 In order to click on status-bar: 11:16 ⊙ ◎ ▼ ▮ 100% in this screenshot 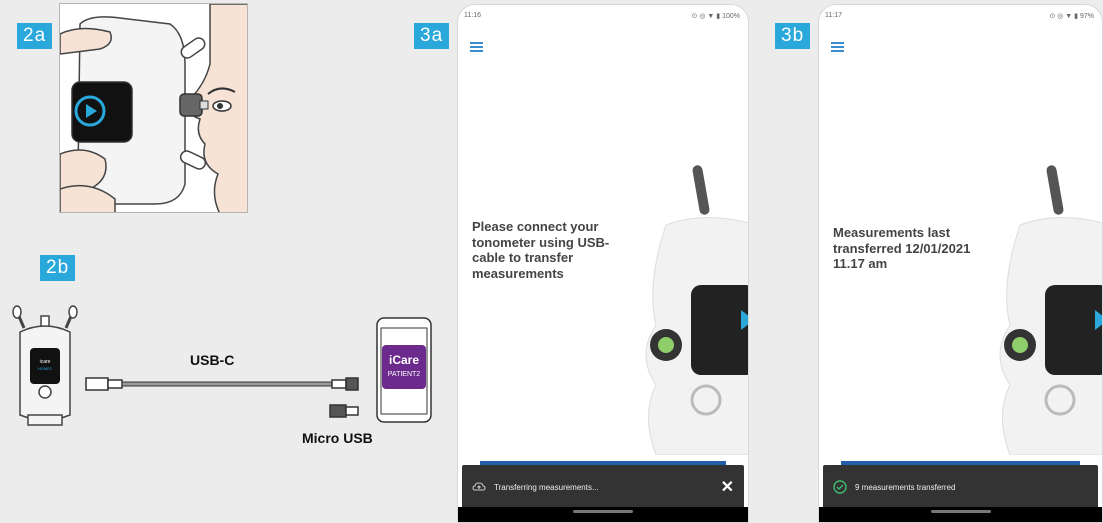, I will do `click(603, 18)`.